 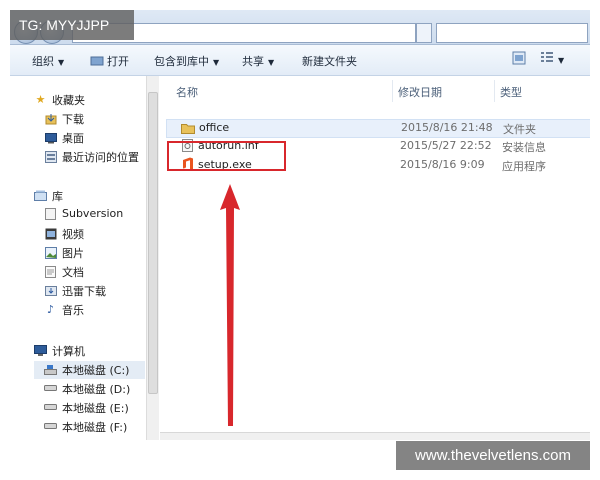 I want to click on column-header-modified: 修改日期, so click(x=420, y=92).